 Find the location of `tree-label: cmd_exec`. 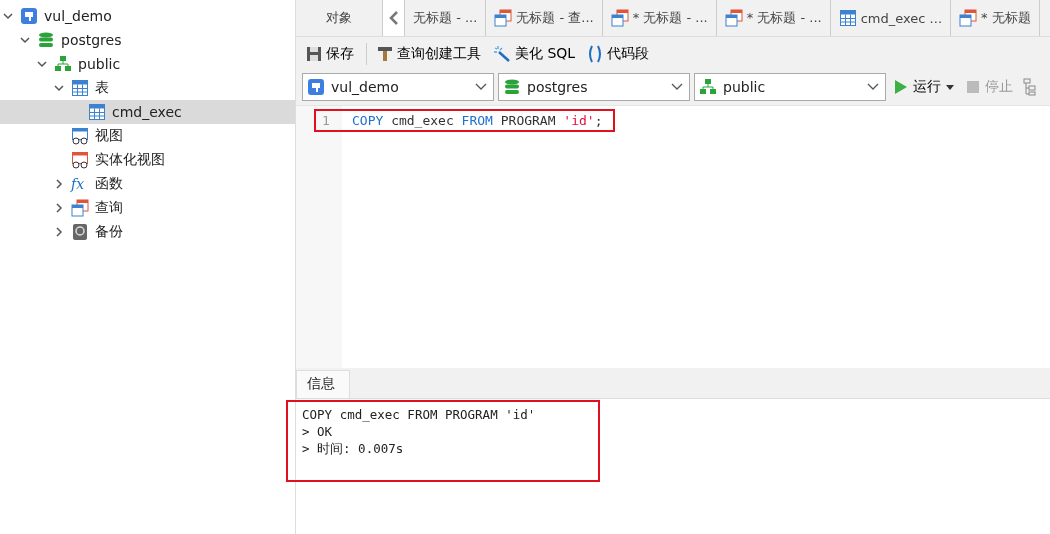

tree-label: cmd_exec is located at coordinates (147, 112).